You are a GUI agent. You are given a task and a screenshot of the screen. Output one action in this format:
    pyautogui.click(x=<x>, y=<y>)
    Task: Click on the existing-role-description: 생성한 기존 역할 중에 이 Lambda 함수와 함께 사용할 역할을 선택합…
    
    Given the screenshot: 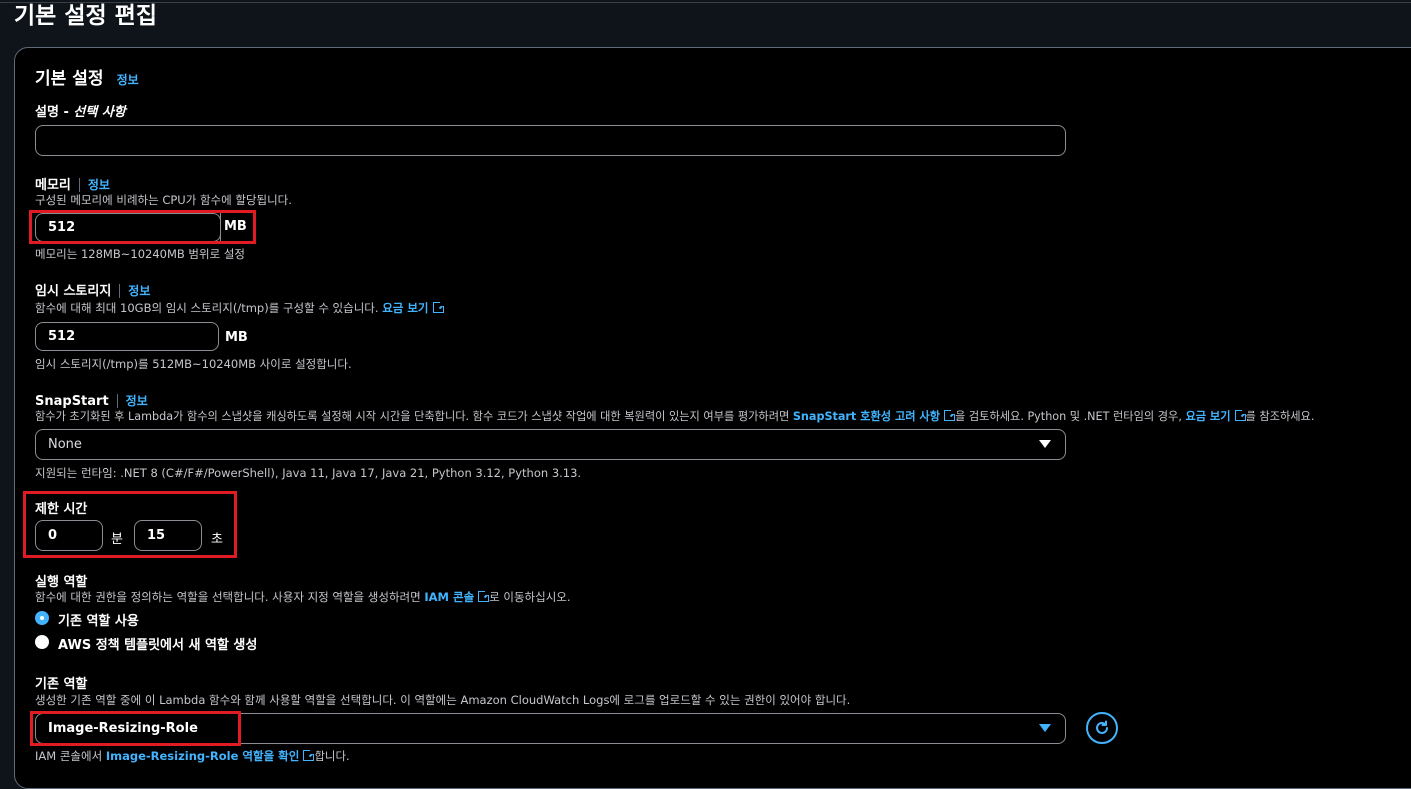 What is the action you would take?
    pyautogui.click(x=443, y=700)
    